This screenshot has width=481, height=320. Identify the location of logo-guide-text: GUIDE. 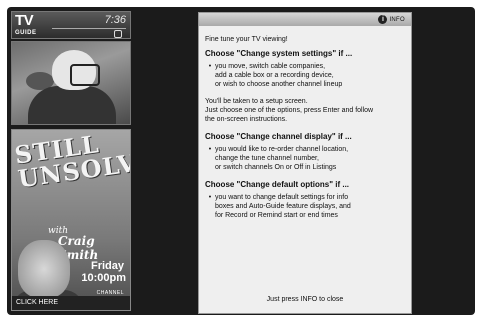
(26, 33).